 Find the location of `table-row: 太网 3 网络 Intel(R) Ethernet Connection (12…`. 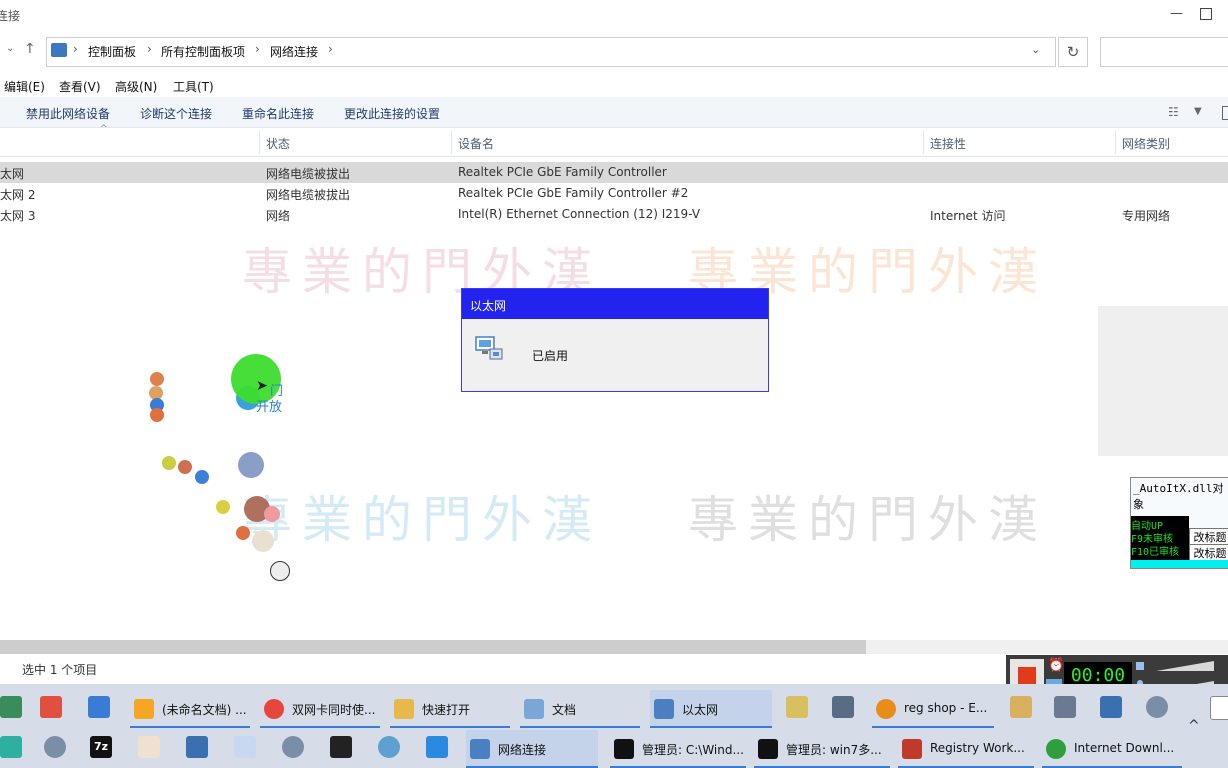

table-row: 太网 3 网络 Intel(R) Ethernet Connection (12… is located at coordinates (614, 214).